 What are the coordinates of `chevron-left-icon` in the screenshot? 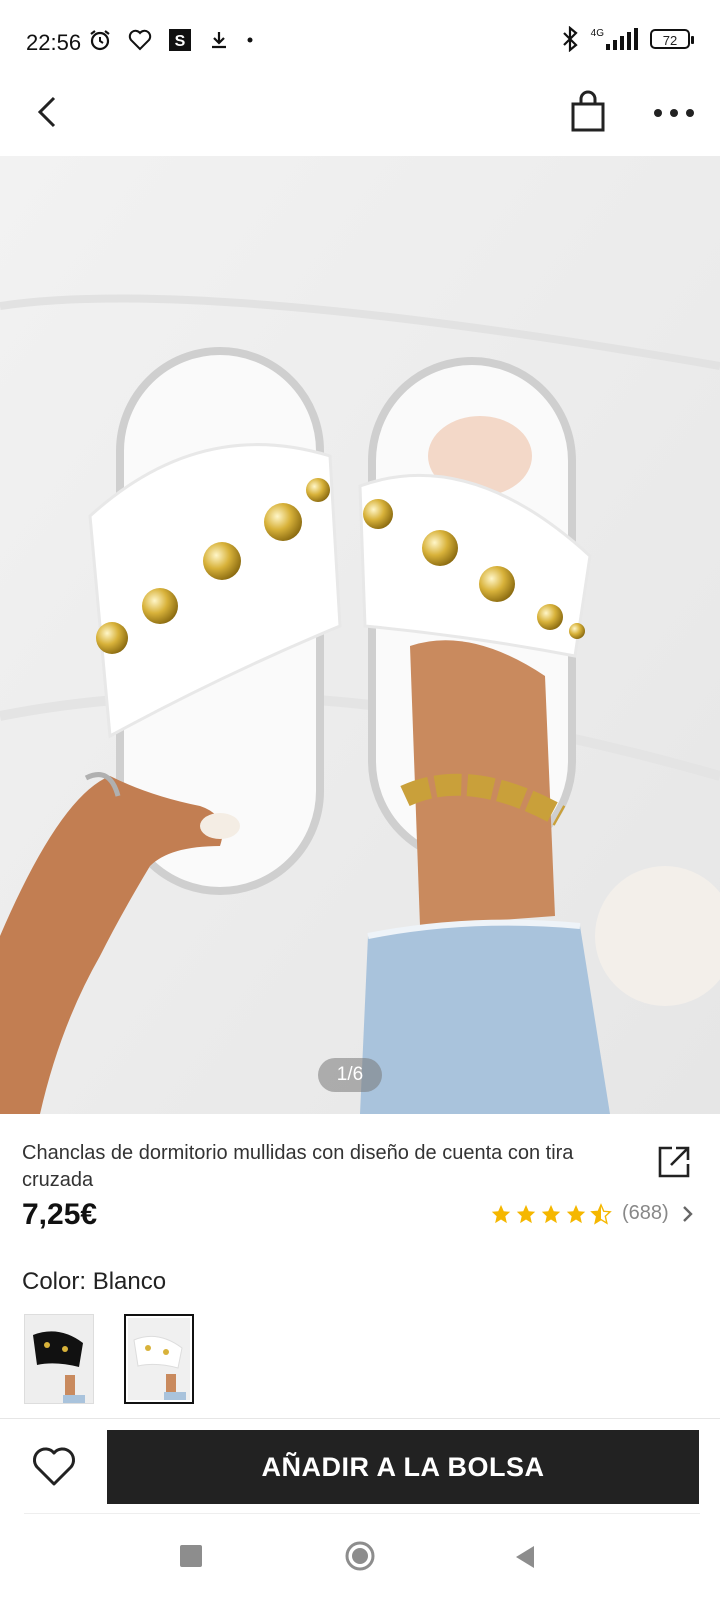 It's located at (46, 112).